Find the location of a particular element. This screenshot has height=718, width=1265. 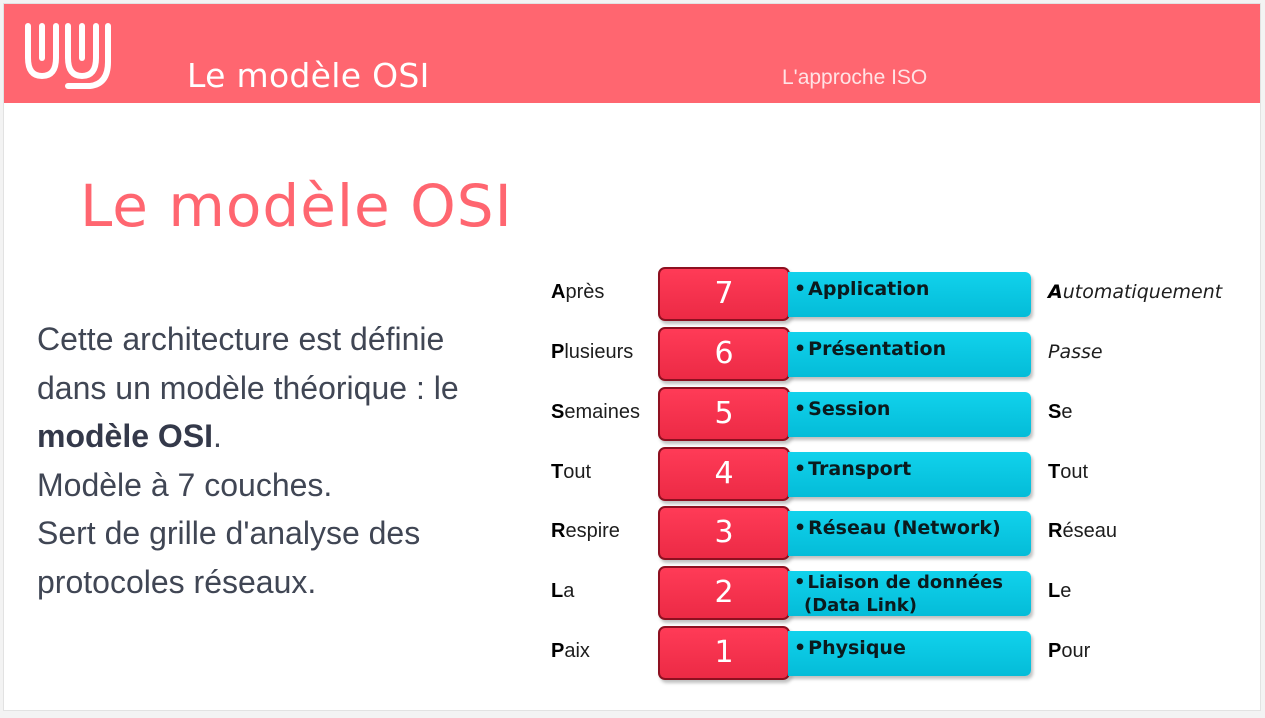

osi-layer-row: Paix 1 • Physique Pour is located at coordinates (632, 653).